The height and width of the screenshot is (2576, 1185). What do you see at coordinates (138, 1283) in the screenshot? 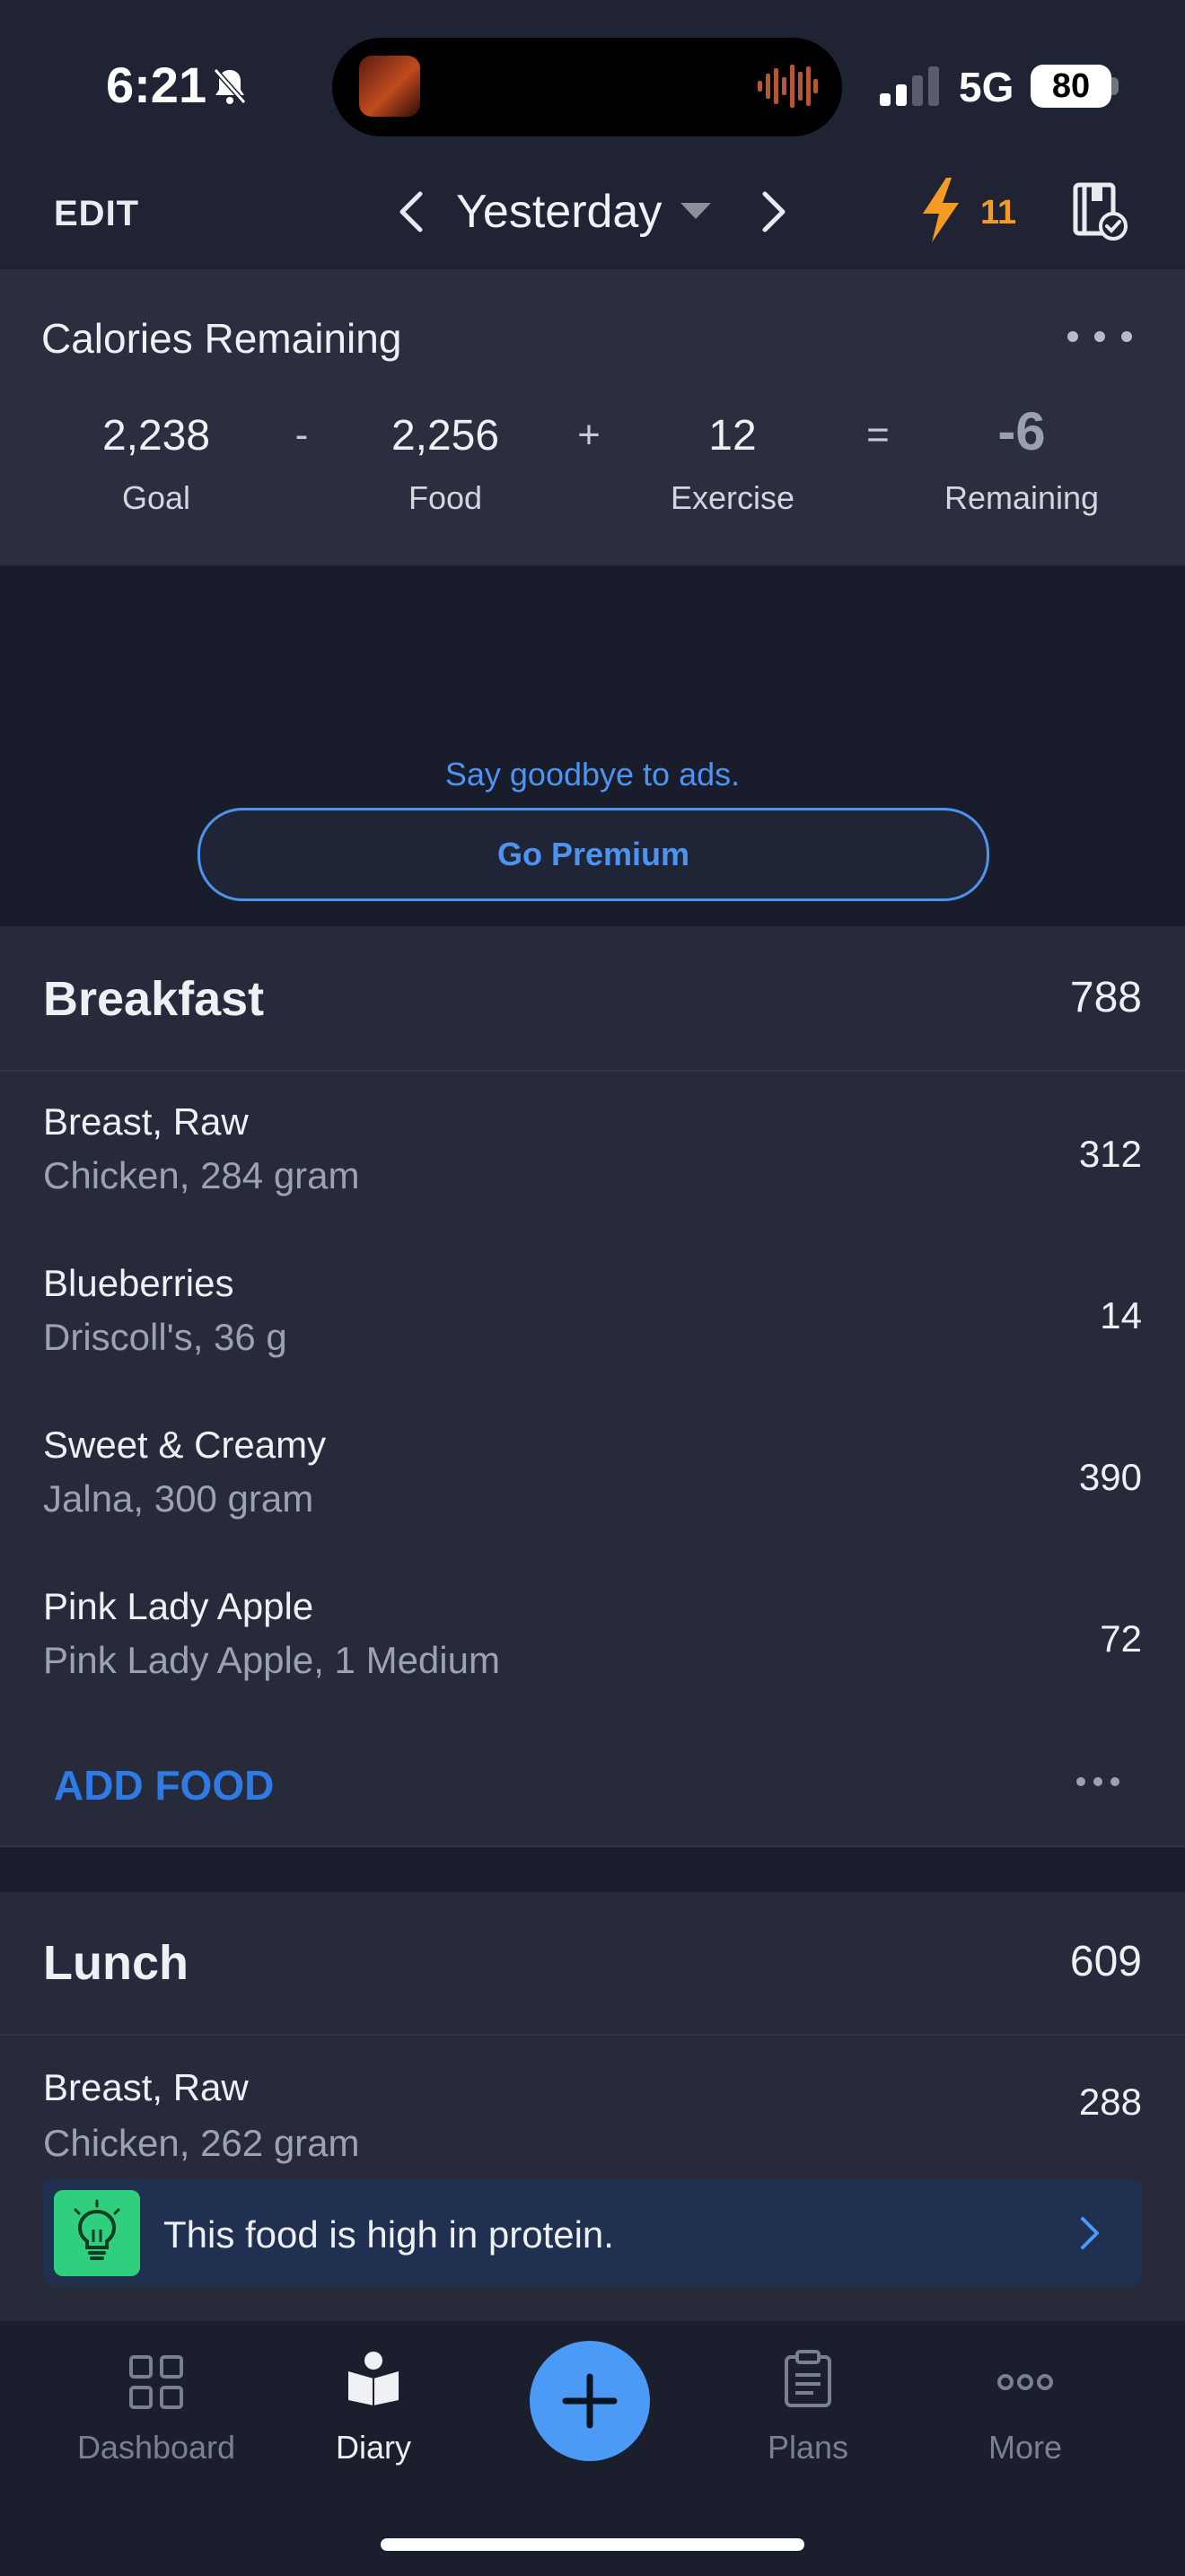
I see `food-item-name: Blueberries` at bounding box center [138, 1283].